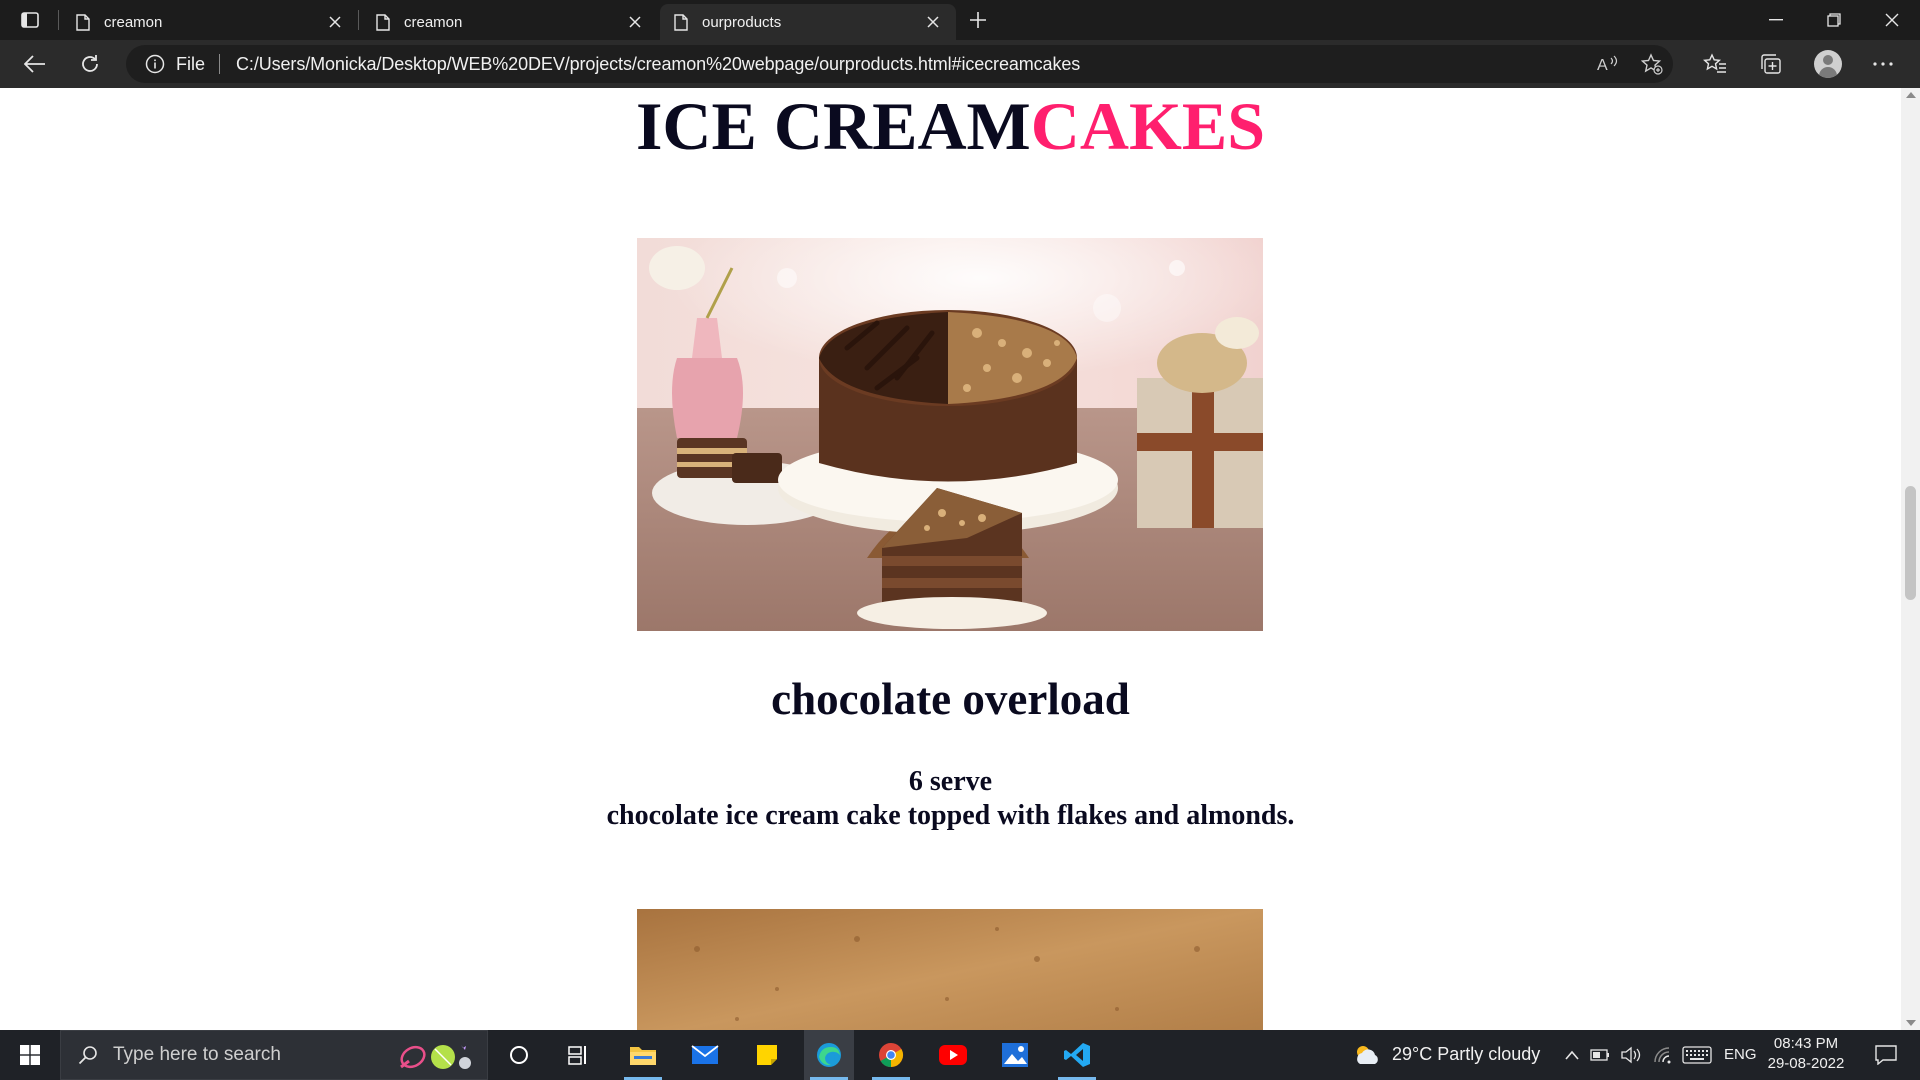 This screenshot has width=1920, height=1080. What do you see at coordinates (1771, 64) in the screenshot?
I see `collections-icon` at bounding box center [1771, 64].